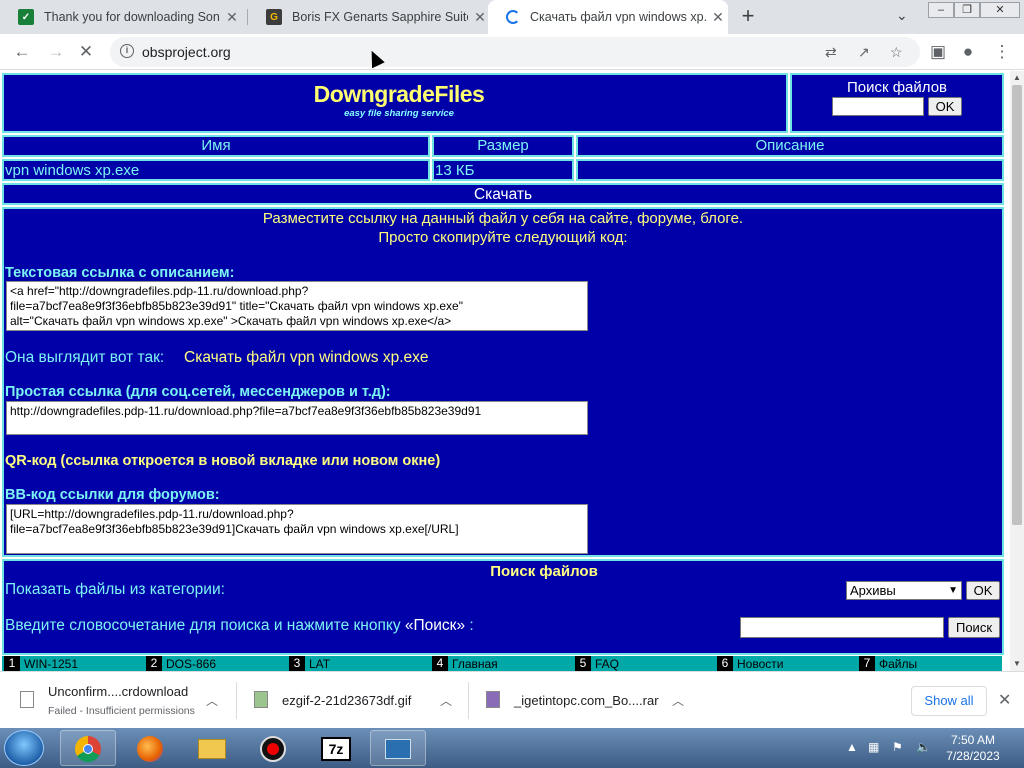  What do you see at coordinates (26, 17) in the screenshot?
I see `checkmark-icon: ✓` at bounding box center [26, 17].